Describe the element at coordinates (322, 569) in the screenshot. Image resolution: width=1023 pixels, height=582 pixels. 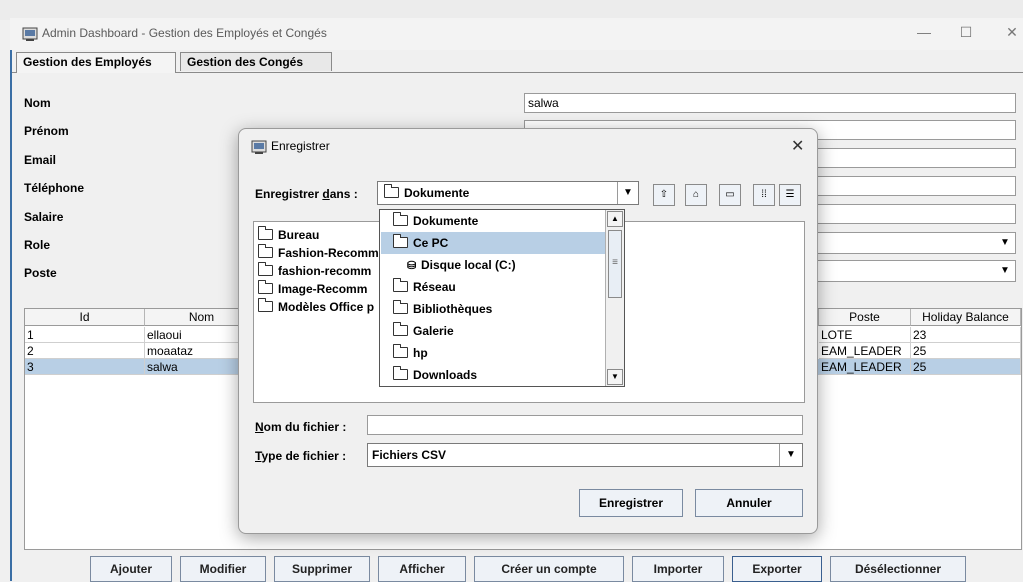
I see `supprimer-button: Supprimer` at that location.